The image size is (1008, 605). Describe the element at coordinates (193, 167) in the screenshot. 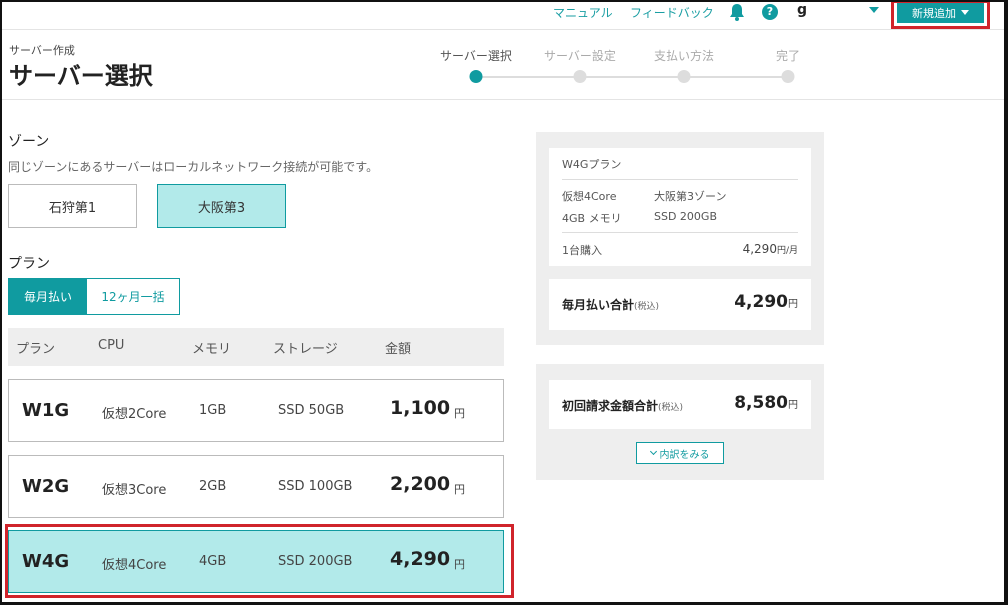

I see `zone-description: 同じゾーンにあるサーバーはローカルネットワーク接続が可能です。` at that location.